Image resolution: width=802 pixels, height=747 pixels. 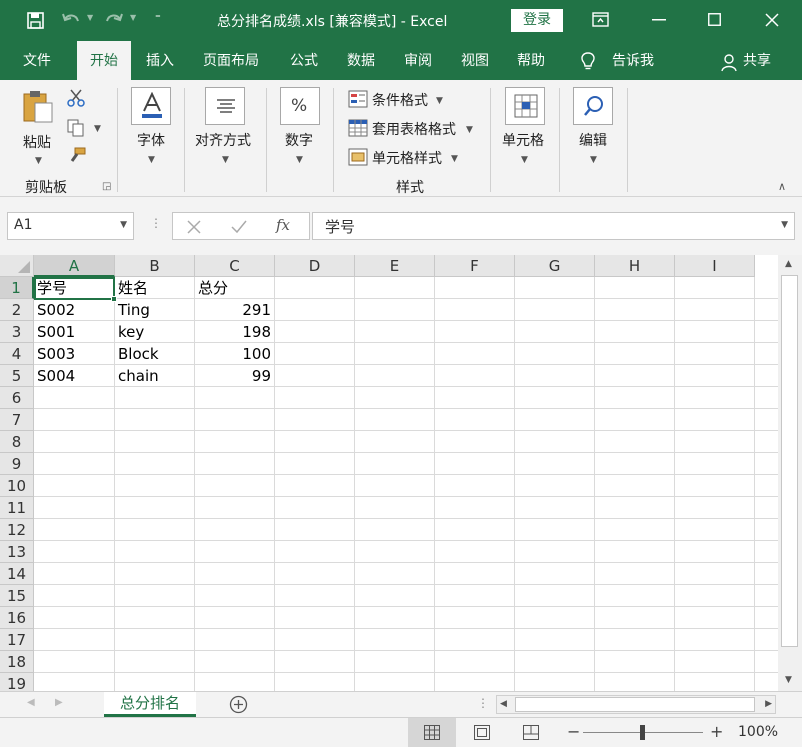 What do you see at coordinates (17, 574) in the screenshot?
I see `row-header-14: 14` at bounding box center [17, 574].